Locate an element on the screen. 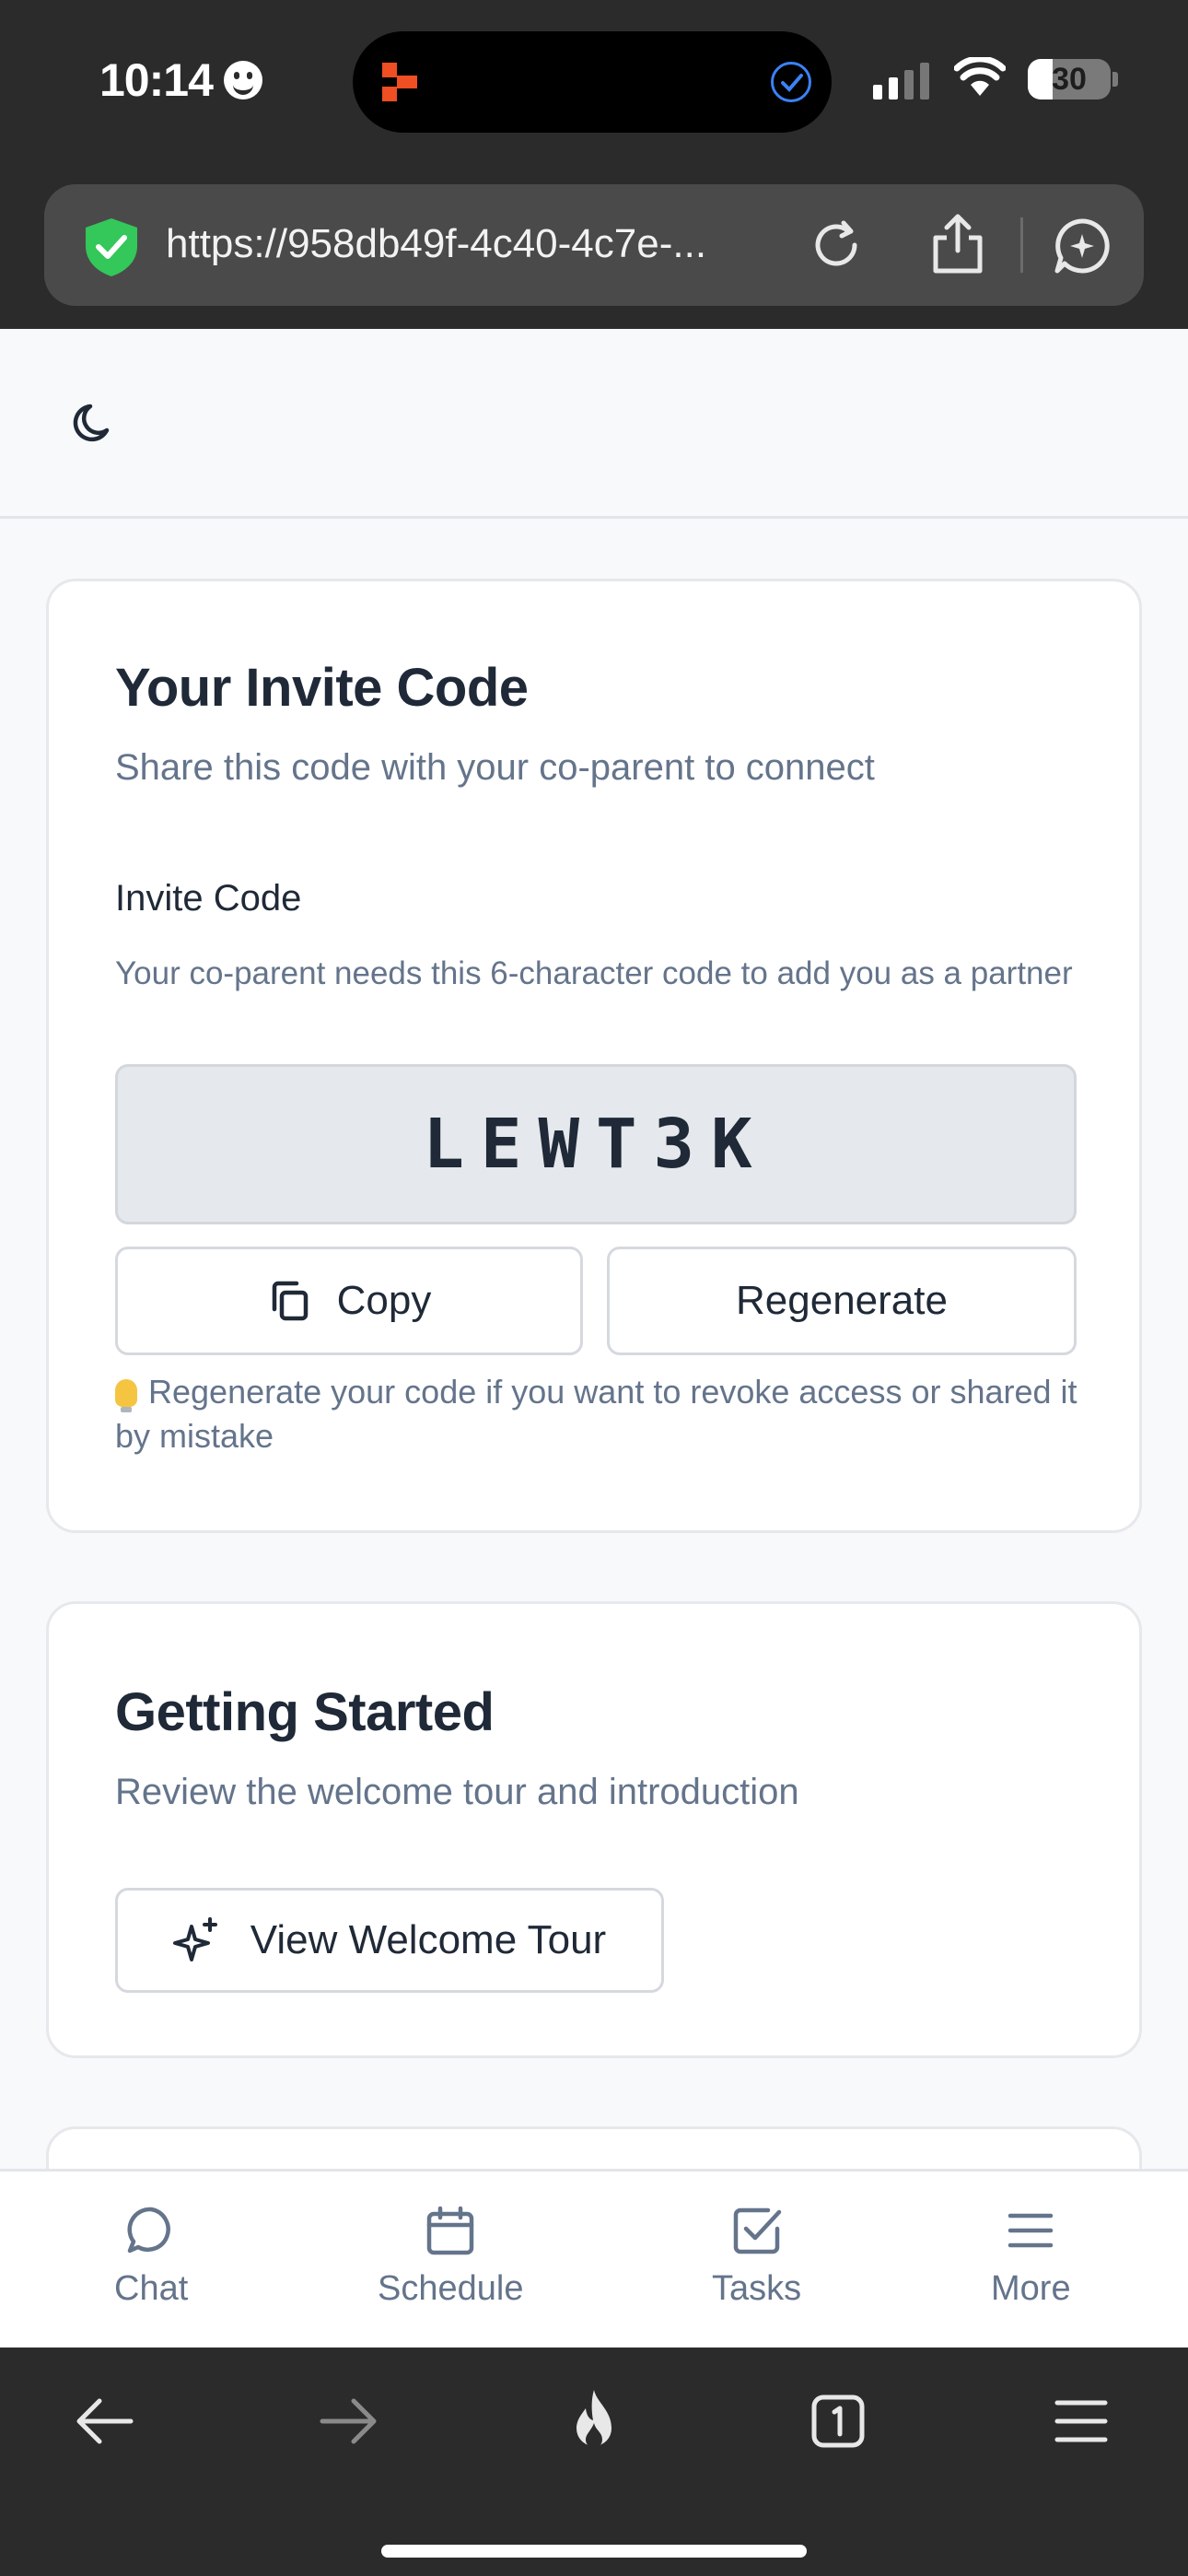  copy-button: Copy is located at coordinates (349, 1301).